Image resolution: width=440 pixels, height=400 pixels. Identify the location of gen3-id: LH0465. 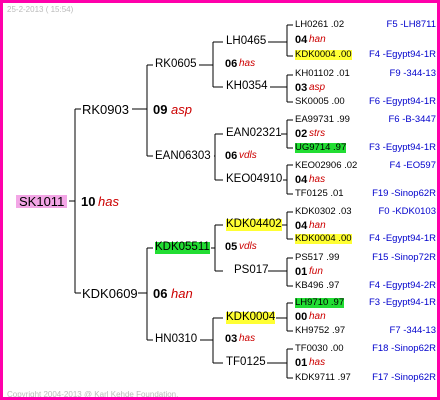
(246, 41).